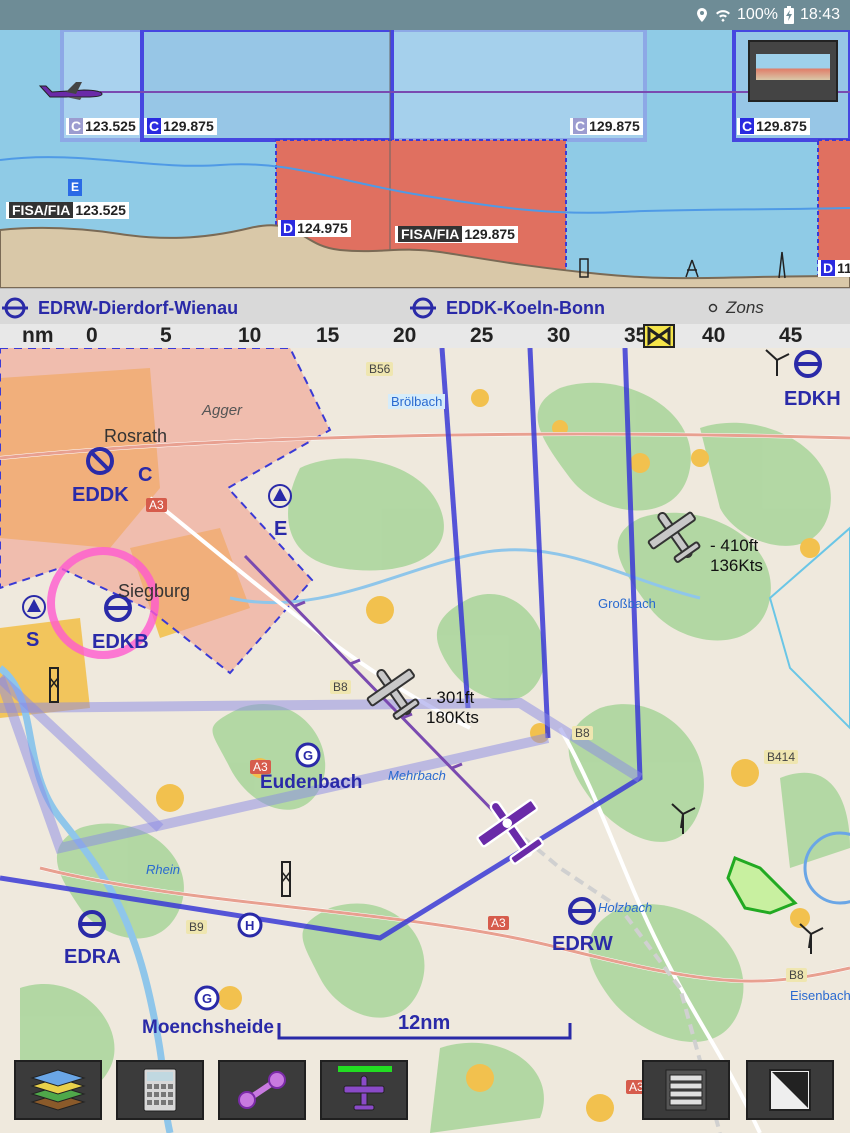  I want to click on route-waypoint-extra: Zons, so click(736, 308).